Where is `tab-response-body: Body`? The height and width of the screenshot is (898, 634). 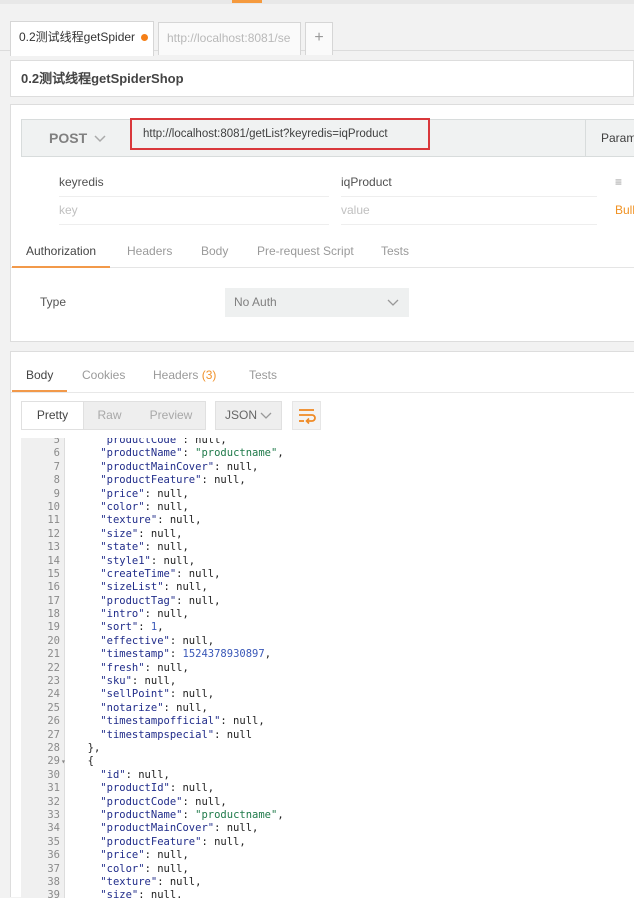 tab-response-body: Body is located at coordinates (39, 376).